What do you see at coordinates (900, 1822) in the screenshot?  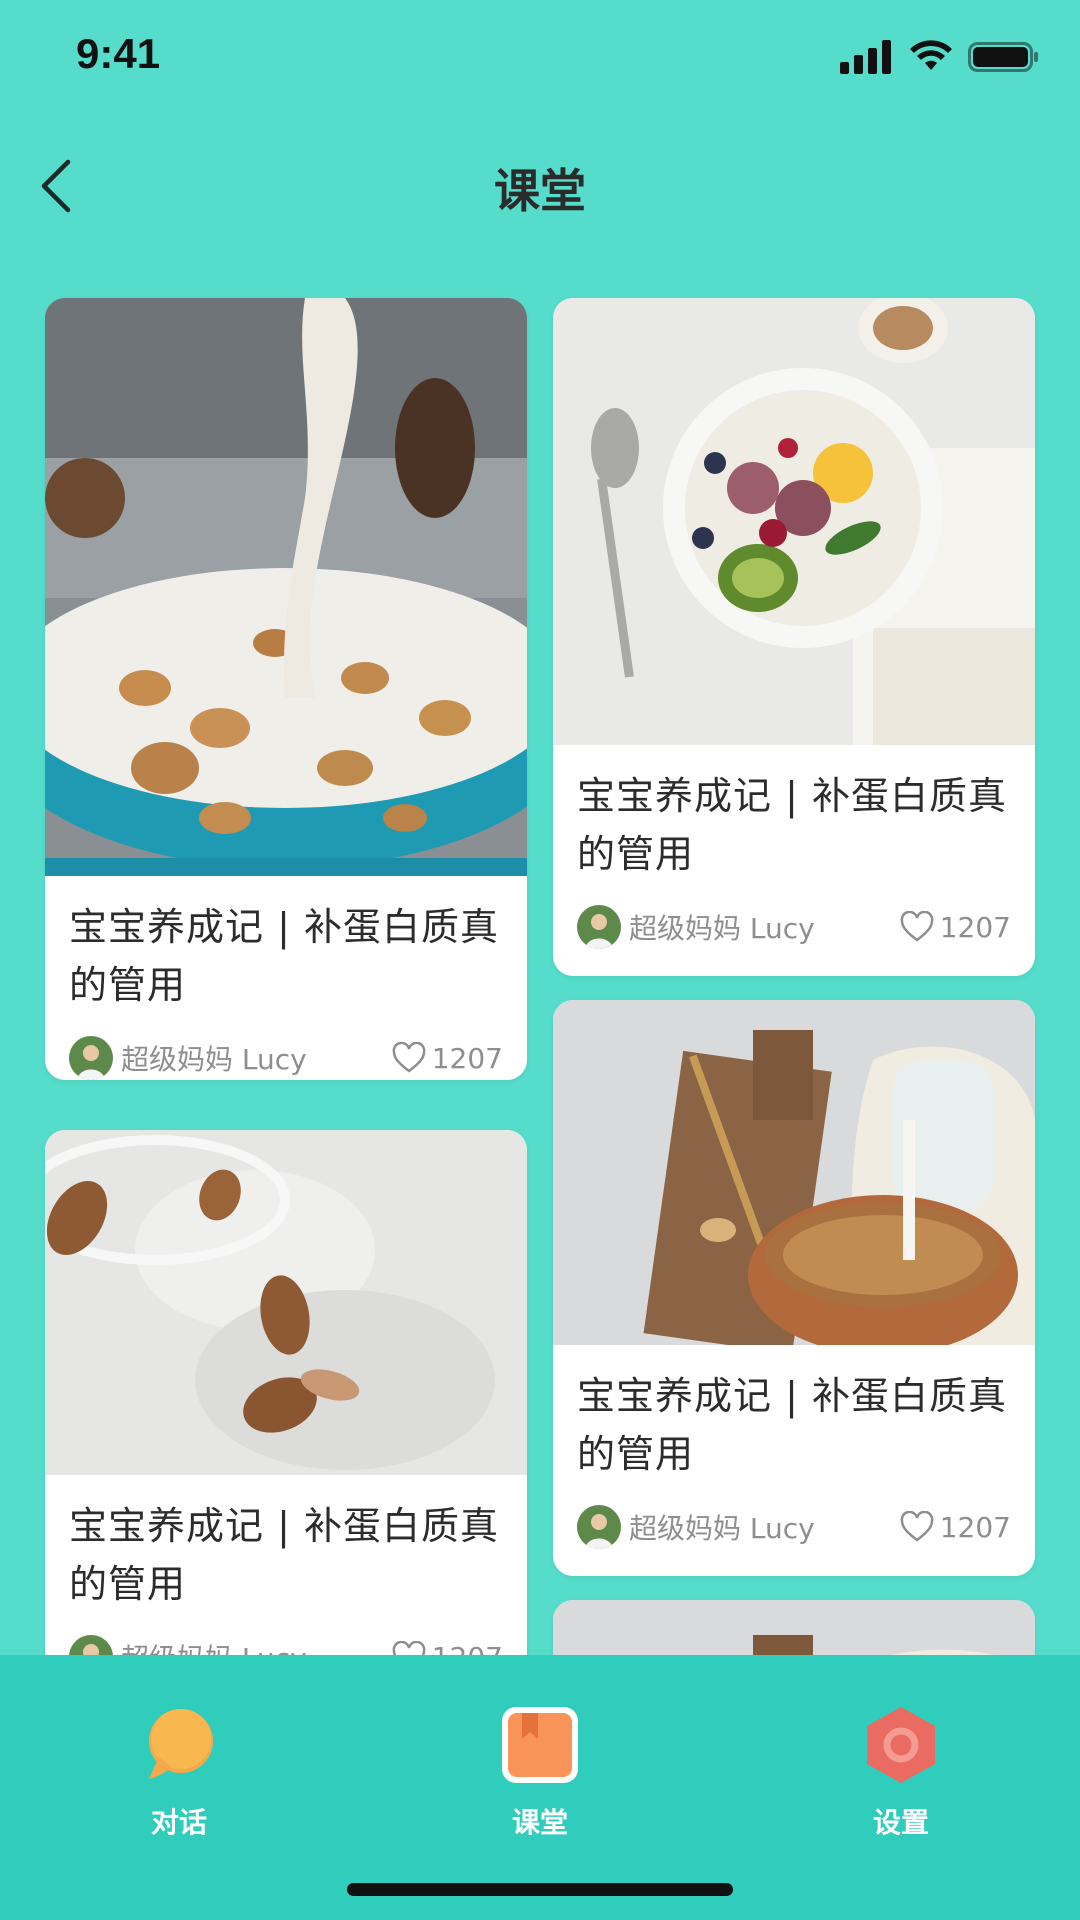 I see `tab-label: 设置` at bounding box center [900, 1822].